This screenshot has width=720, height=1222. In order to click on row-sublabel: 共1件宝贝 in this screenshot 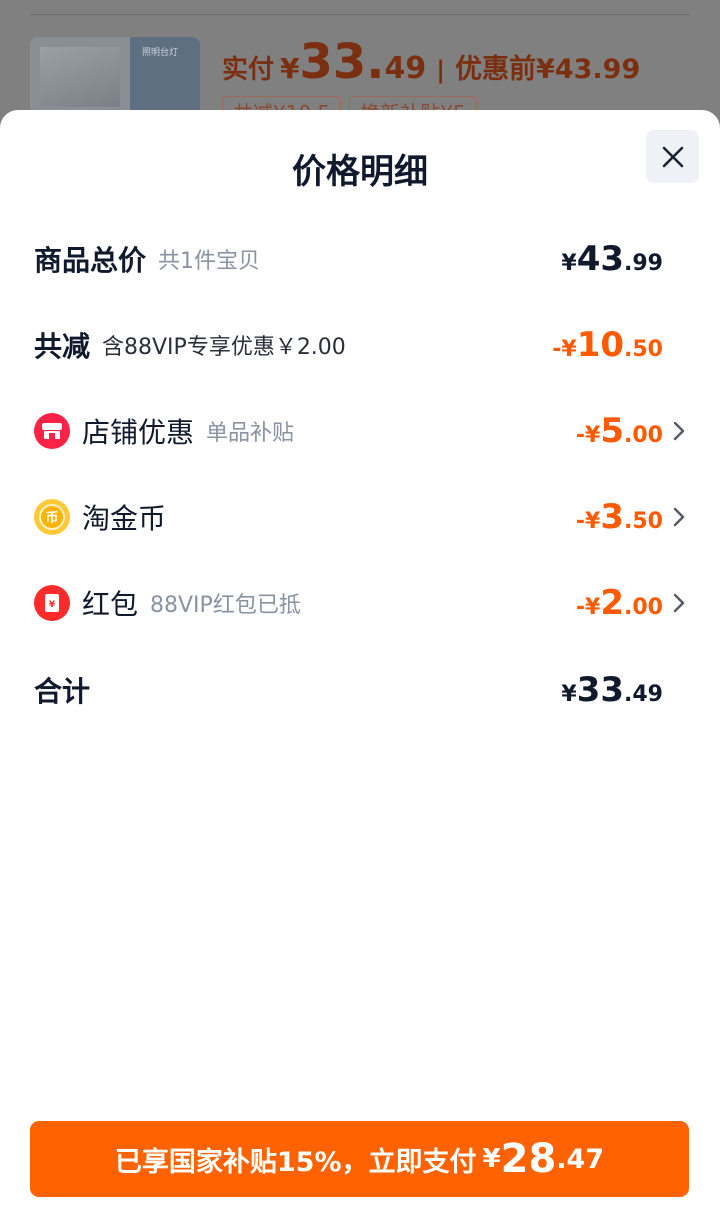, I will do `click(209, 261)`.